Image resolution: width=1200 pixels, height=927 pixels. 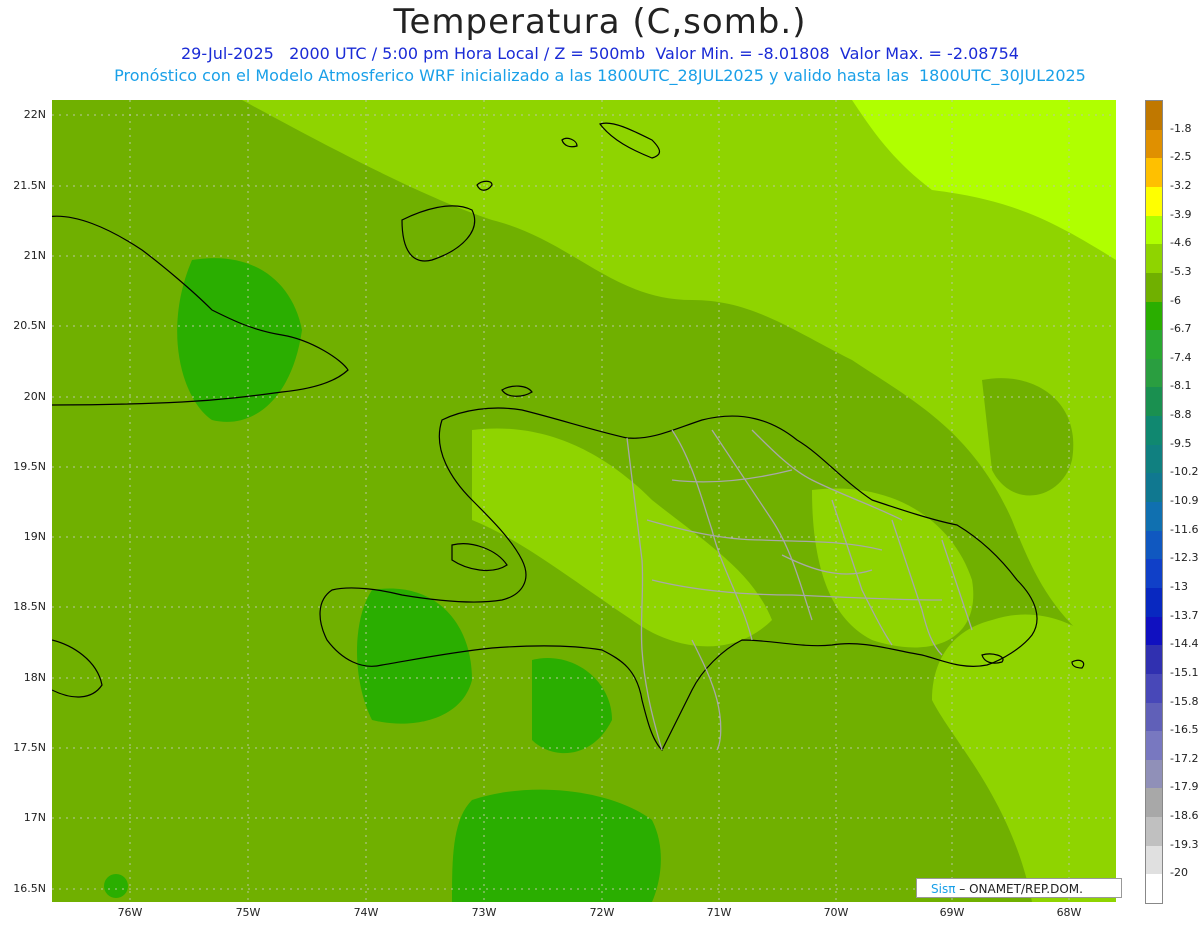 I want to click on lat-label-18n: 18N, so click(x=34, y=677).